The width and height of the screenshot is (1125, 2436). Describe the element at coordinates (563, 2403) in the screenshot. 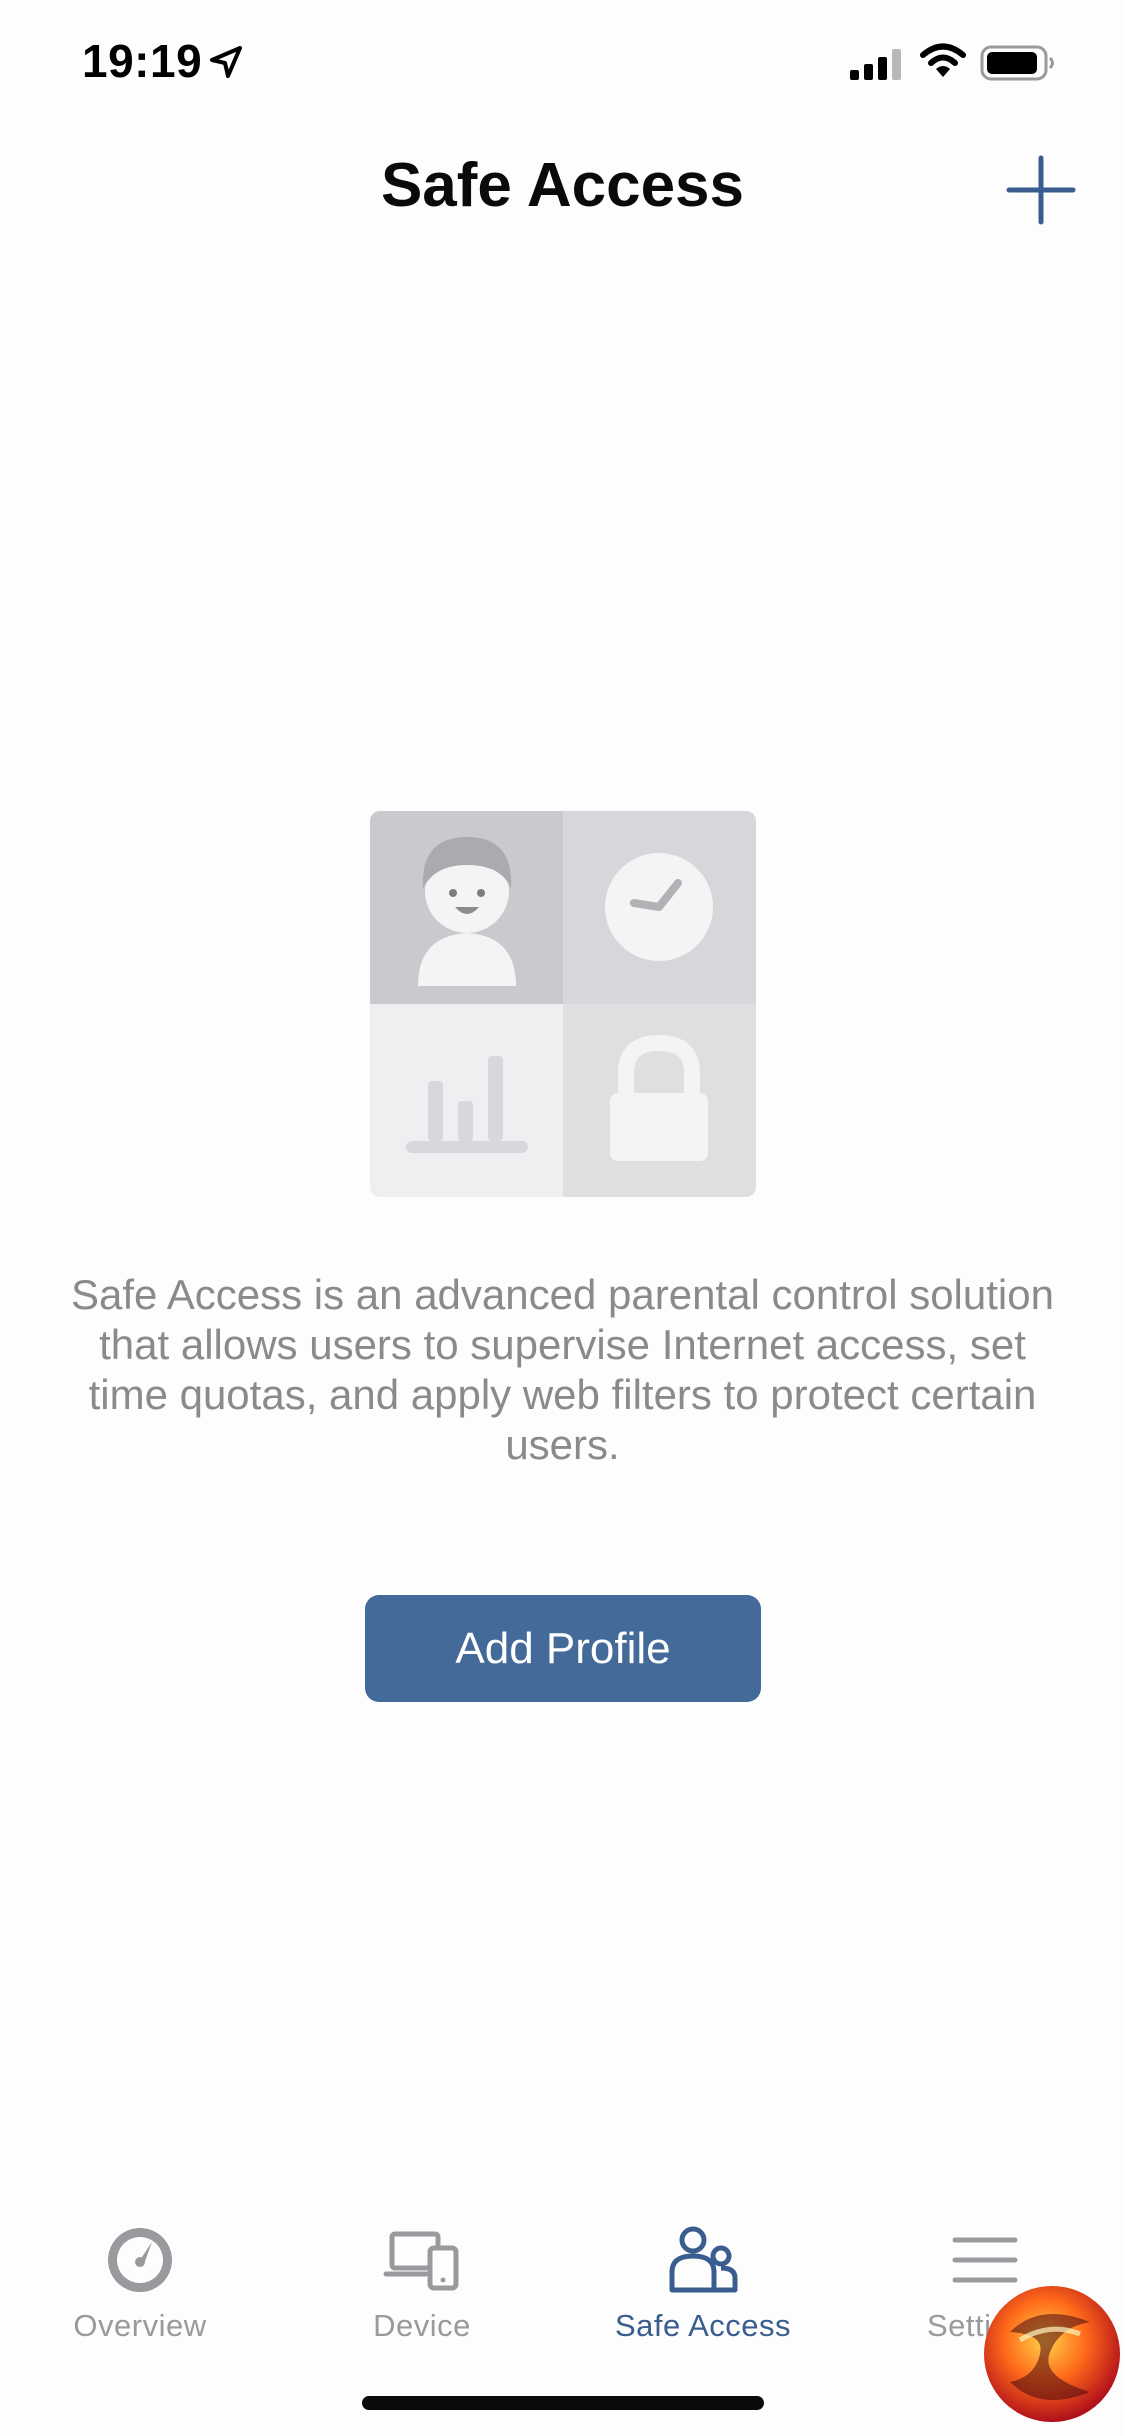

I see `home-indicator` at that location.